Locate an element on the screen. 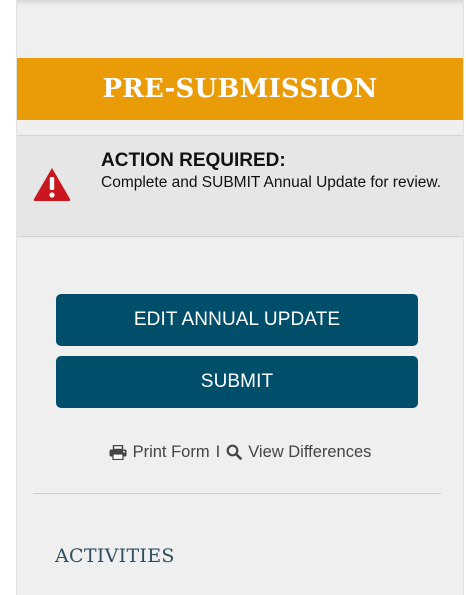 This screenshot has width=466, height=595. form-links: Print Form I View Differences is located at coordinates (240, 452).